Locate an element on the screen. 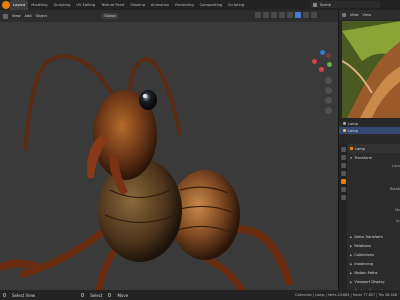 Image resolution: width=400 pixels, height=300 pixels. outliner-row-selected: Lamp is located at coordinates (369, 130).